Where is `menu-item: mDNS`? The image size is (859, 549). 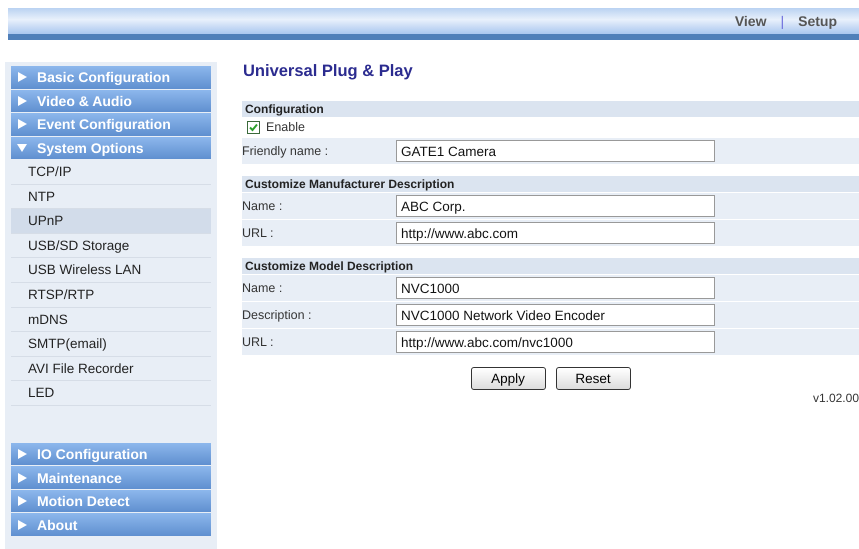 menu-item: mDNS is located at coordinates (111, 320).